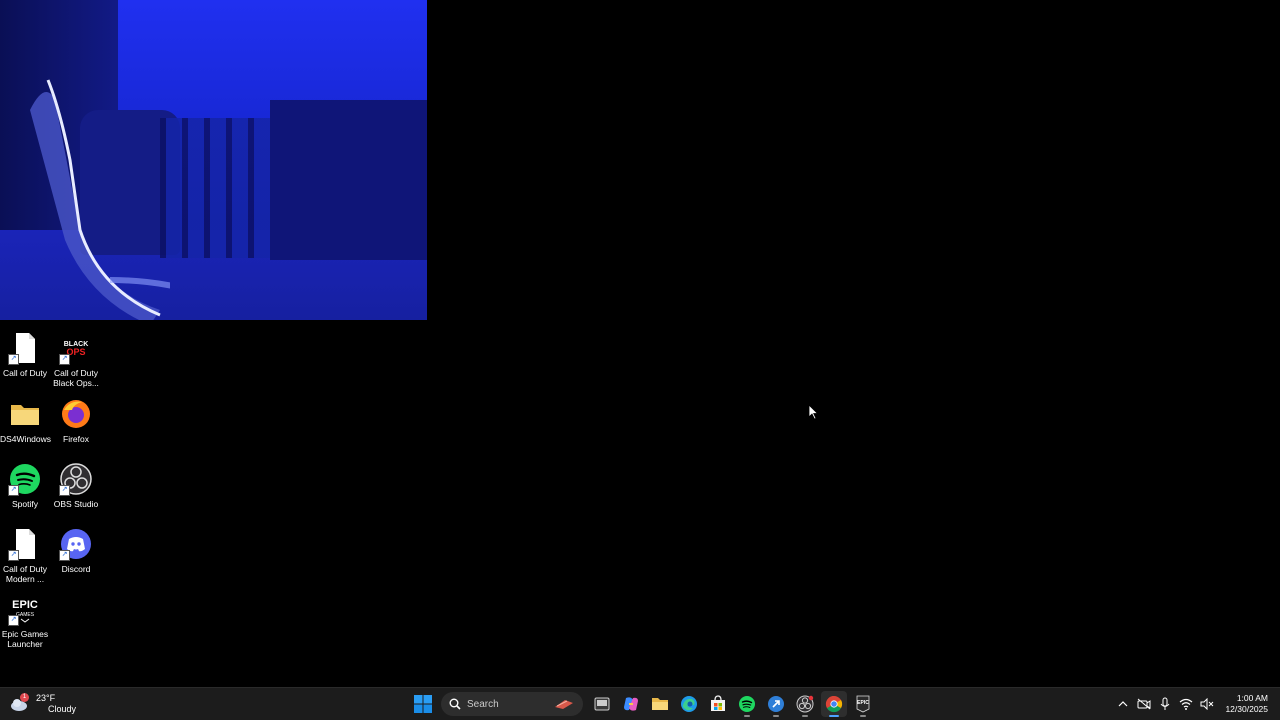 The height and width of the screenshot is (720, 1280). Describe the element at coordinates (75, 544) in the screenshot. I see `discord-icon: ↗` at that location.